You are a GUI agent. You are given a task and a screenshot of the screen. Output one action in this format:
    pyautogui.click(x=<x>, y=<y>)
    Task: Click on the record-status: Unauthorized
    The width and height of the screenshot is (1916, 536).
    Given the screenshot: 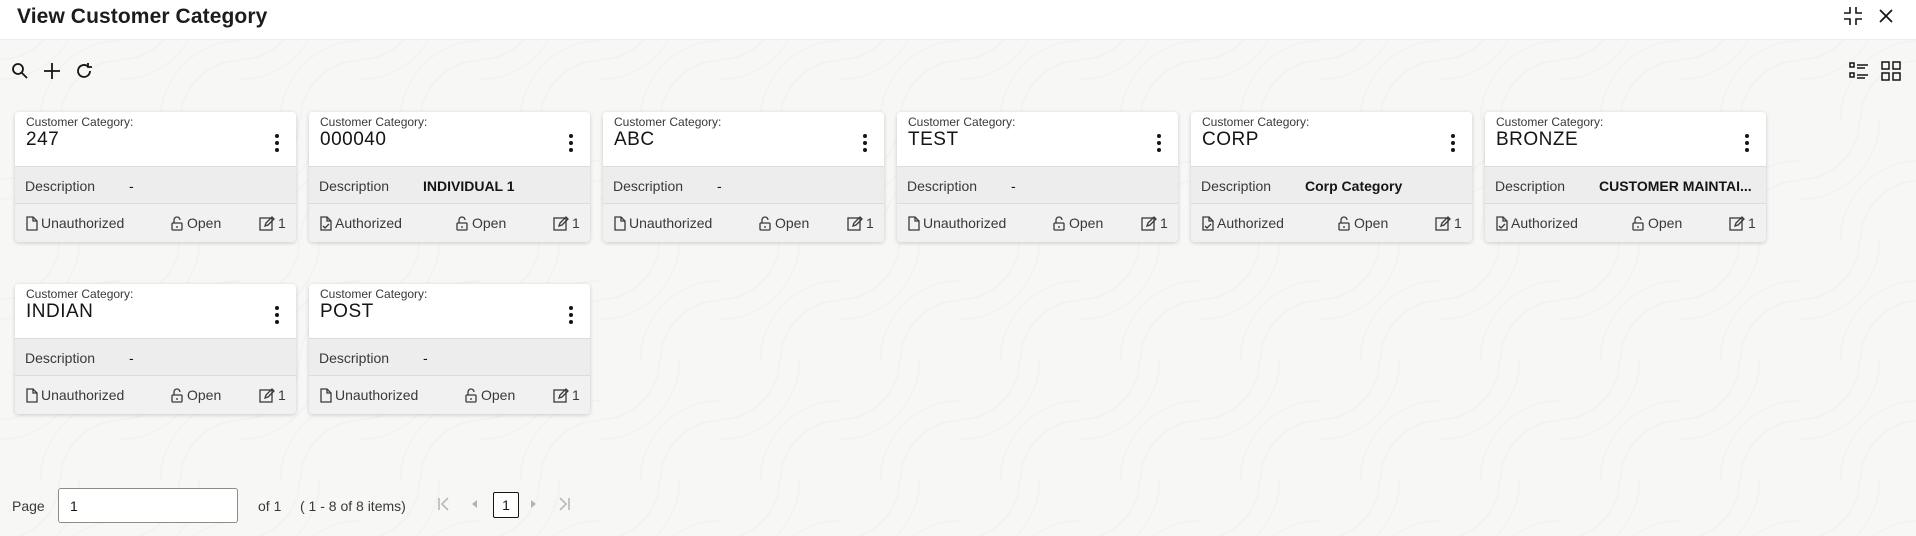 What is the action you would take?
    pyautogui.click(x=75, y=223)
    